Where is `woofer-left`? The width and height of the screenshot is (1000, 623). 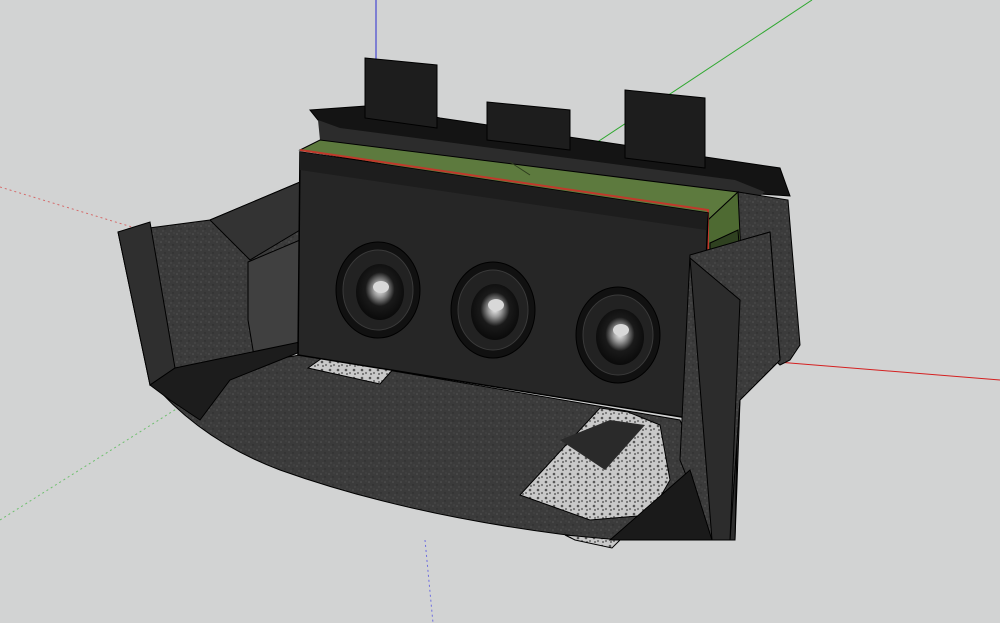
woofer-left is located at coordinates (378, 290).